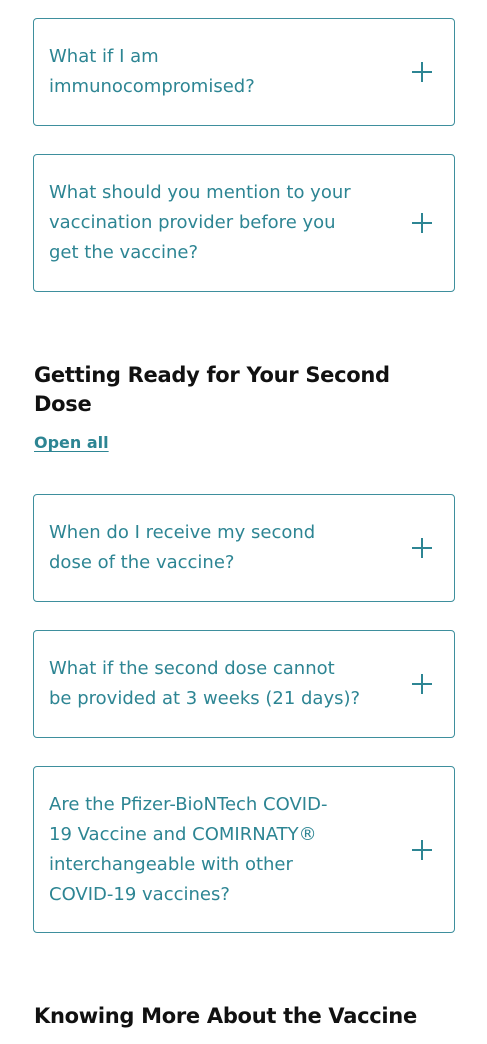 The height and width of the screenshot is (1044, 487). I want to click on faq-question-text: What if I am immunocompromised?, so click(152, 71).